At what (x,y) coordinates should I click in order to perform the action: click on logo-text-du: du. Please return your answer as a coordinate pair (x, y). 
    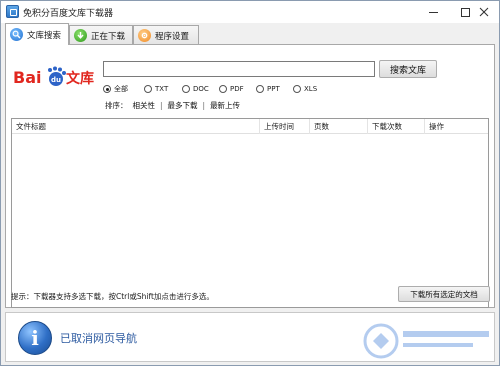
    Looking at the image, I should click on (56, 80).